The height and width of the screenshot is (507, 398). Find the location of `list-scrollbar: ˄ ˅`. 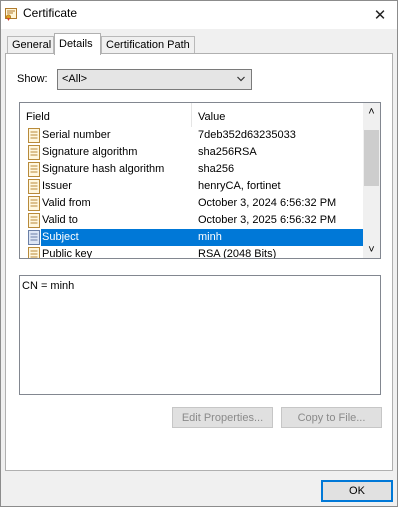

list-scrollbar: ˄ ˅ is located at coordinates (371, 180).